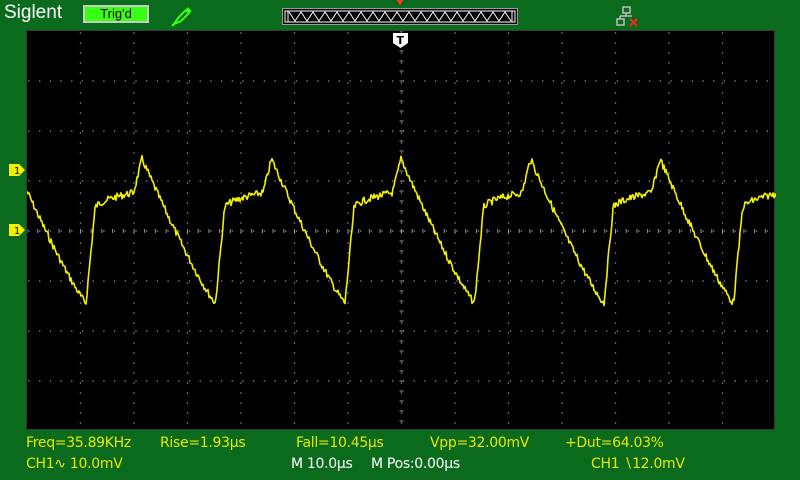 The width and height of the screenshot is (800, 480). Describe the element at coordinates (415, 464) in the screenshot. I see `mpos-status: M Pos:0.00μs` at that location.